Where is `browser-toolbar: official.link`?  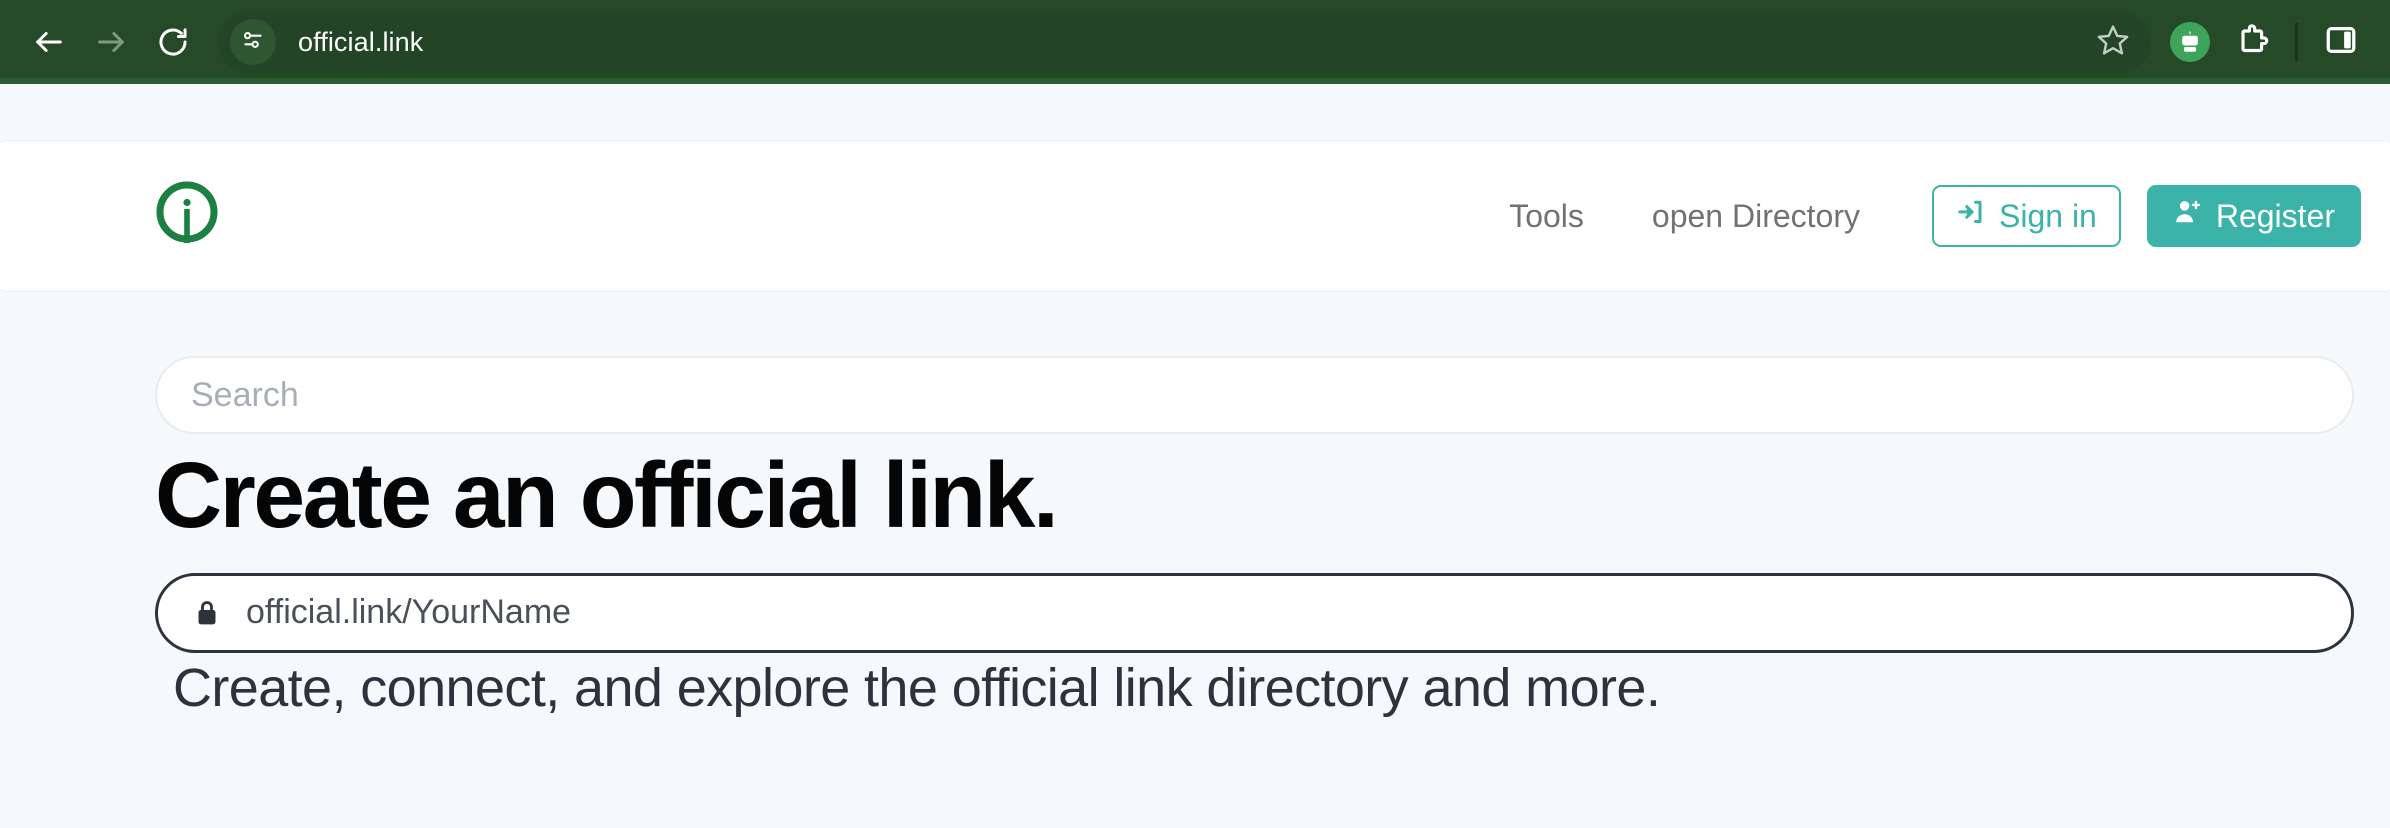 browser-toolbar: official.link is located at coordinates (1195, 42).